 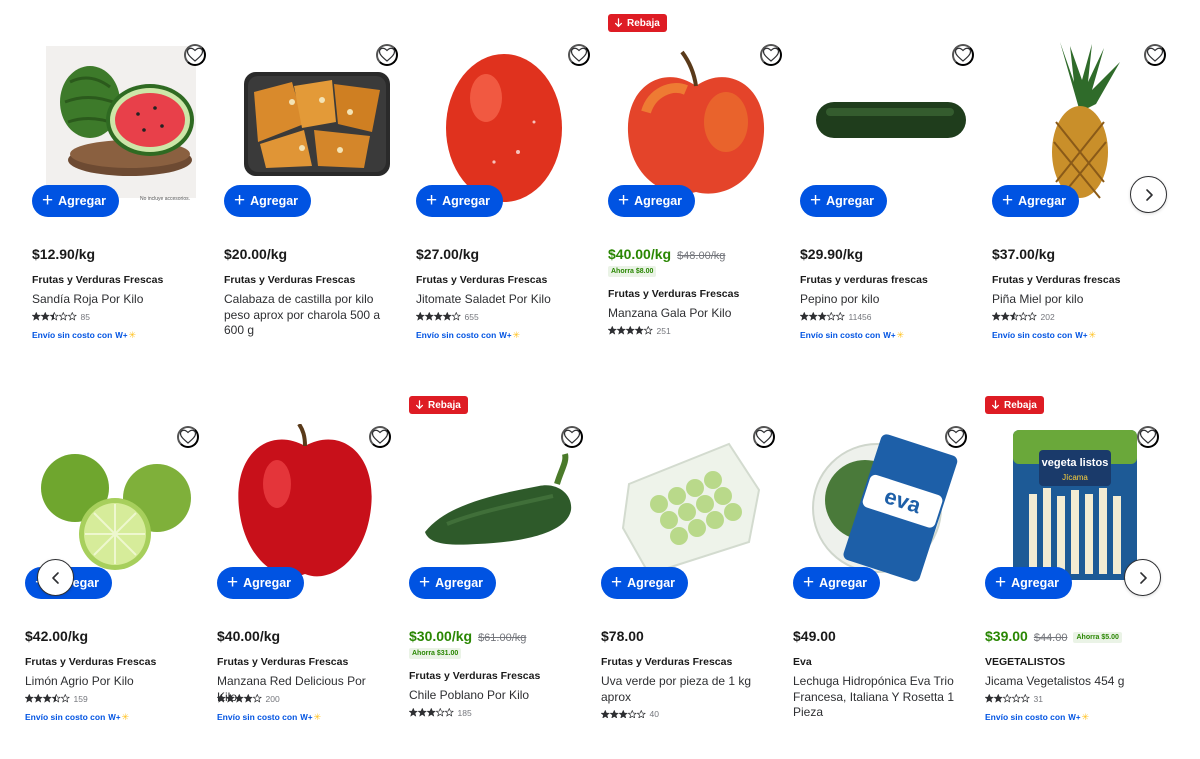 What do you see at coordinates (504, 122) in the screenshot?
I see `product-image-tomato` at bounding box center [504, 122].